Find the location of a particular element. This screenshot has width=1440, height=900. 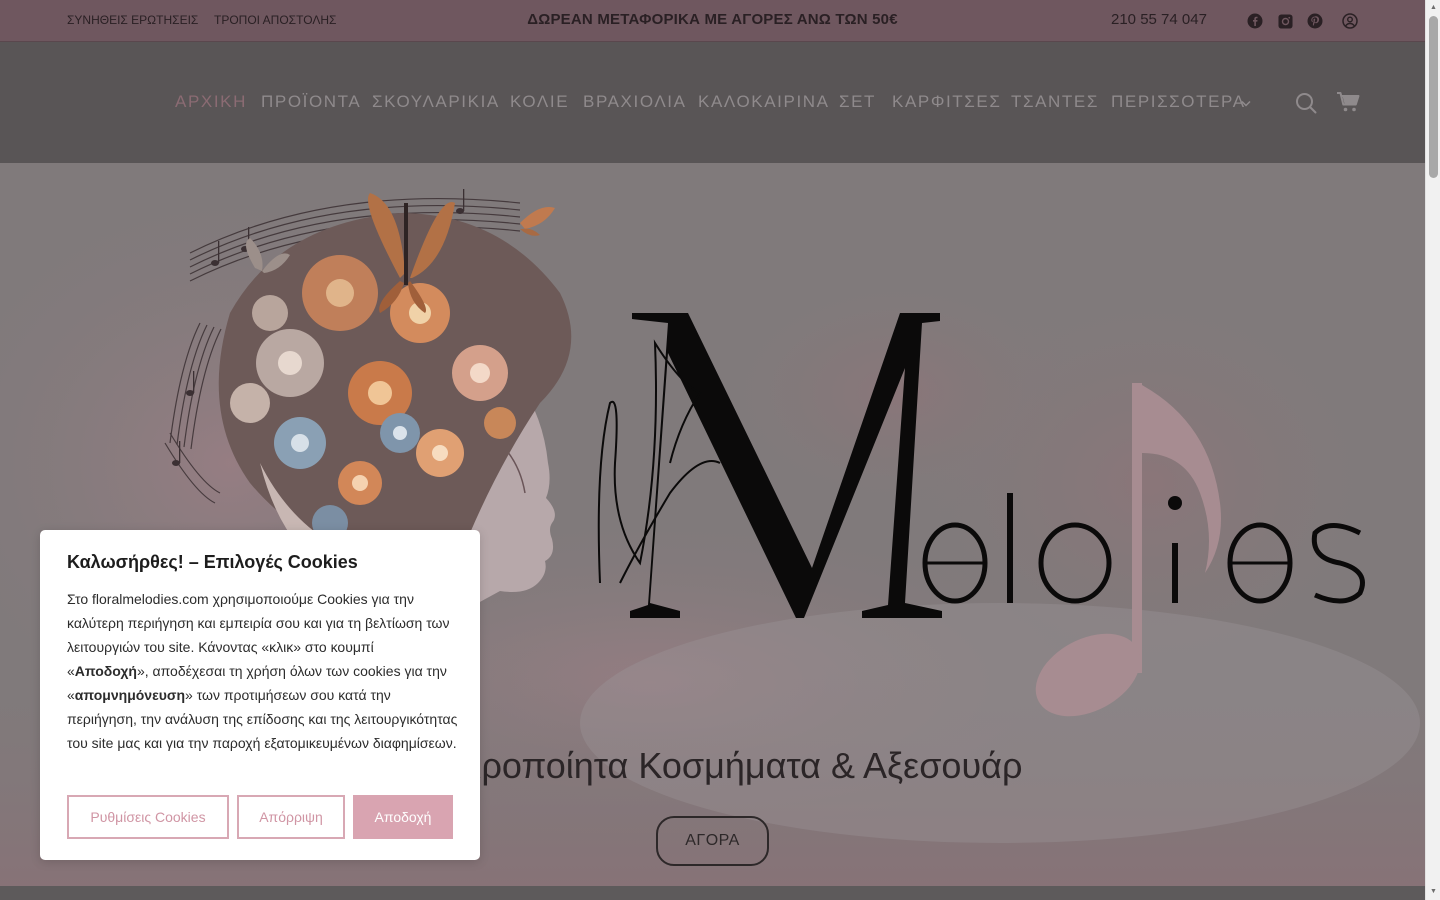

cookie-dialog-title: Καλωσήρθες! – Επιλογές Cookies is located at coordinates (212, 562).